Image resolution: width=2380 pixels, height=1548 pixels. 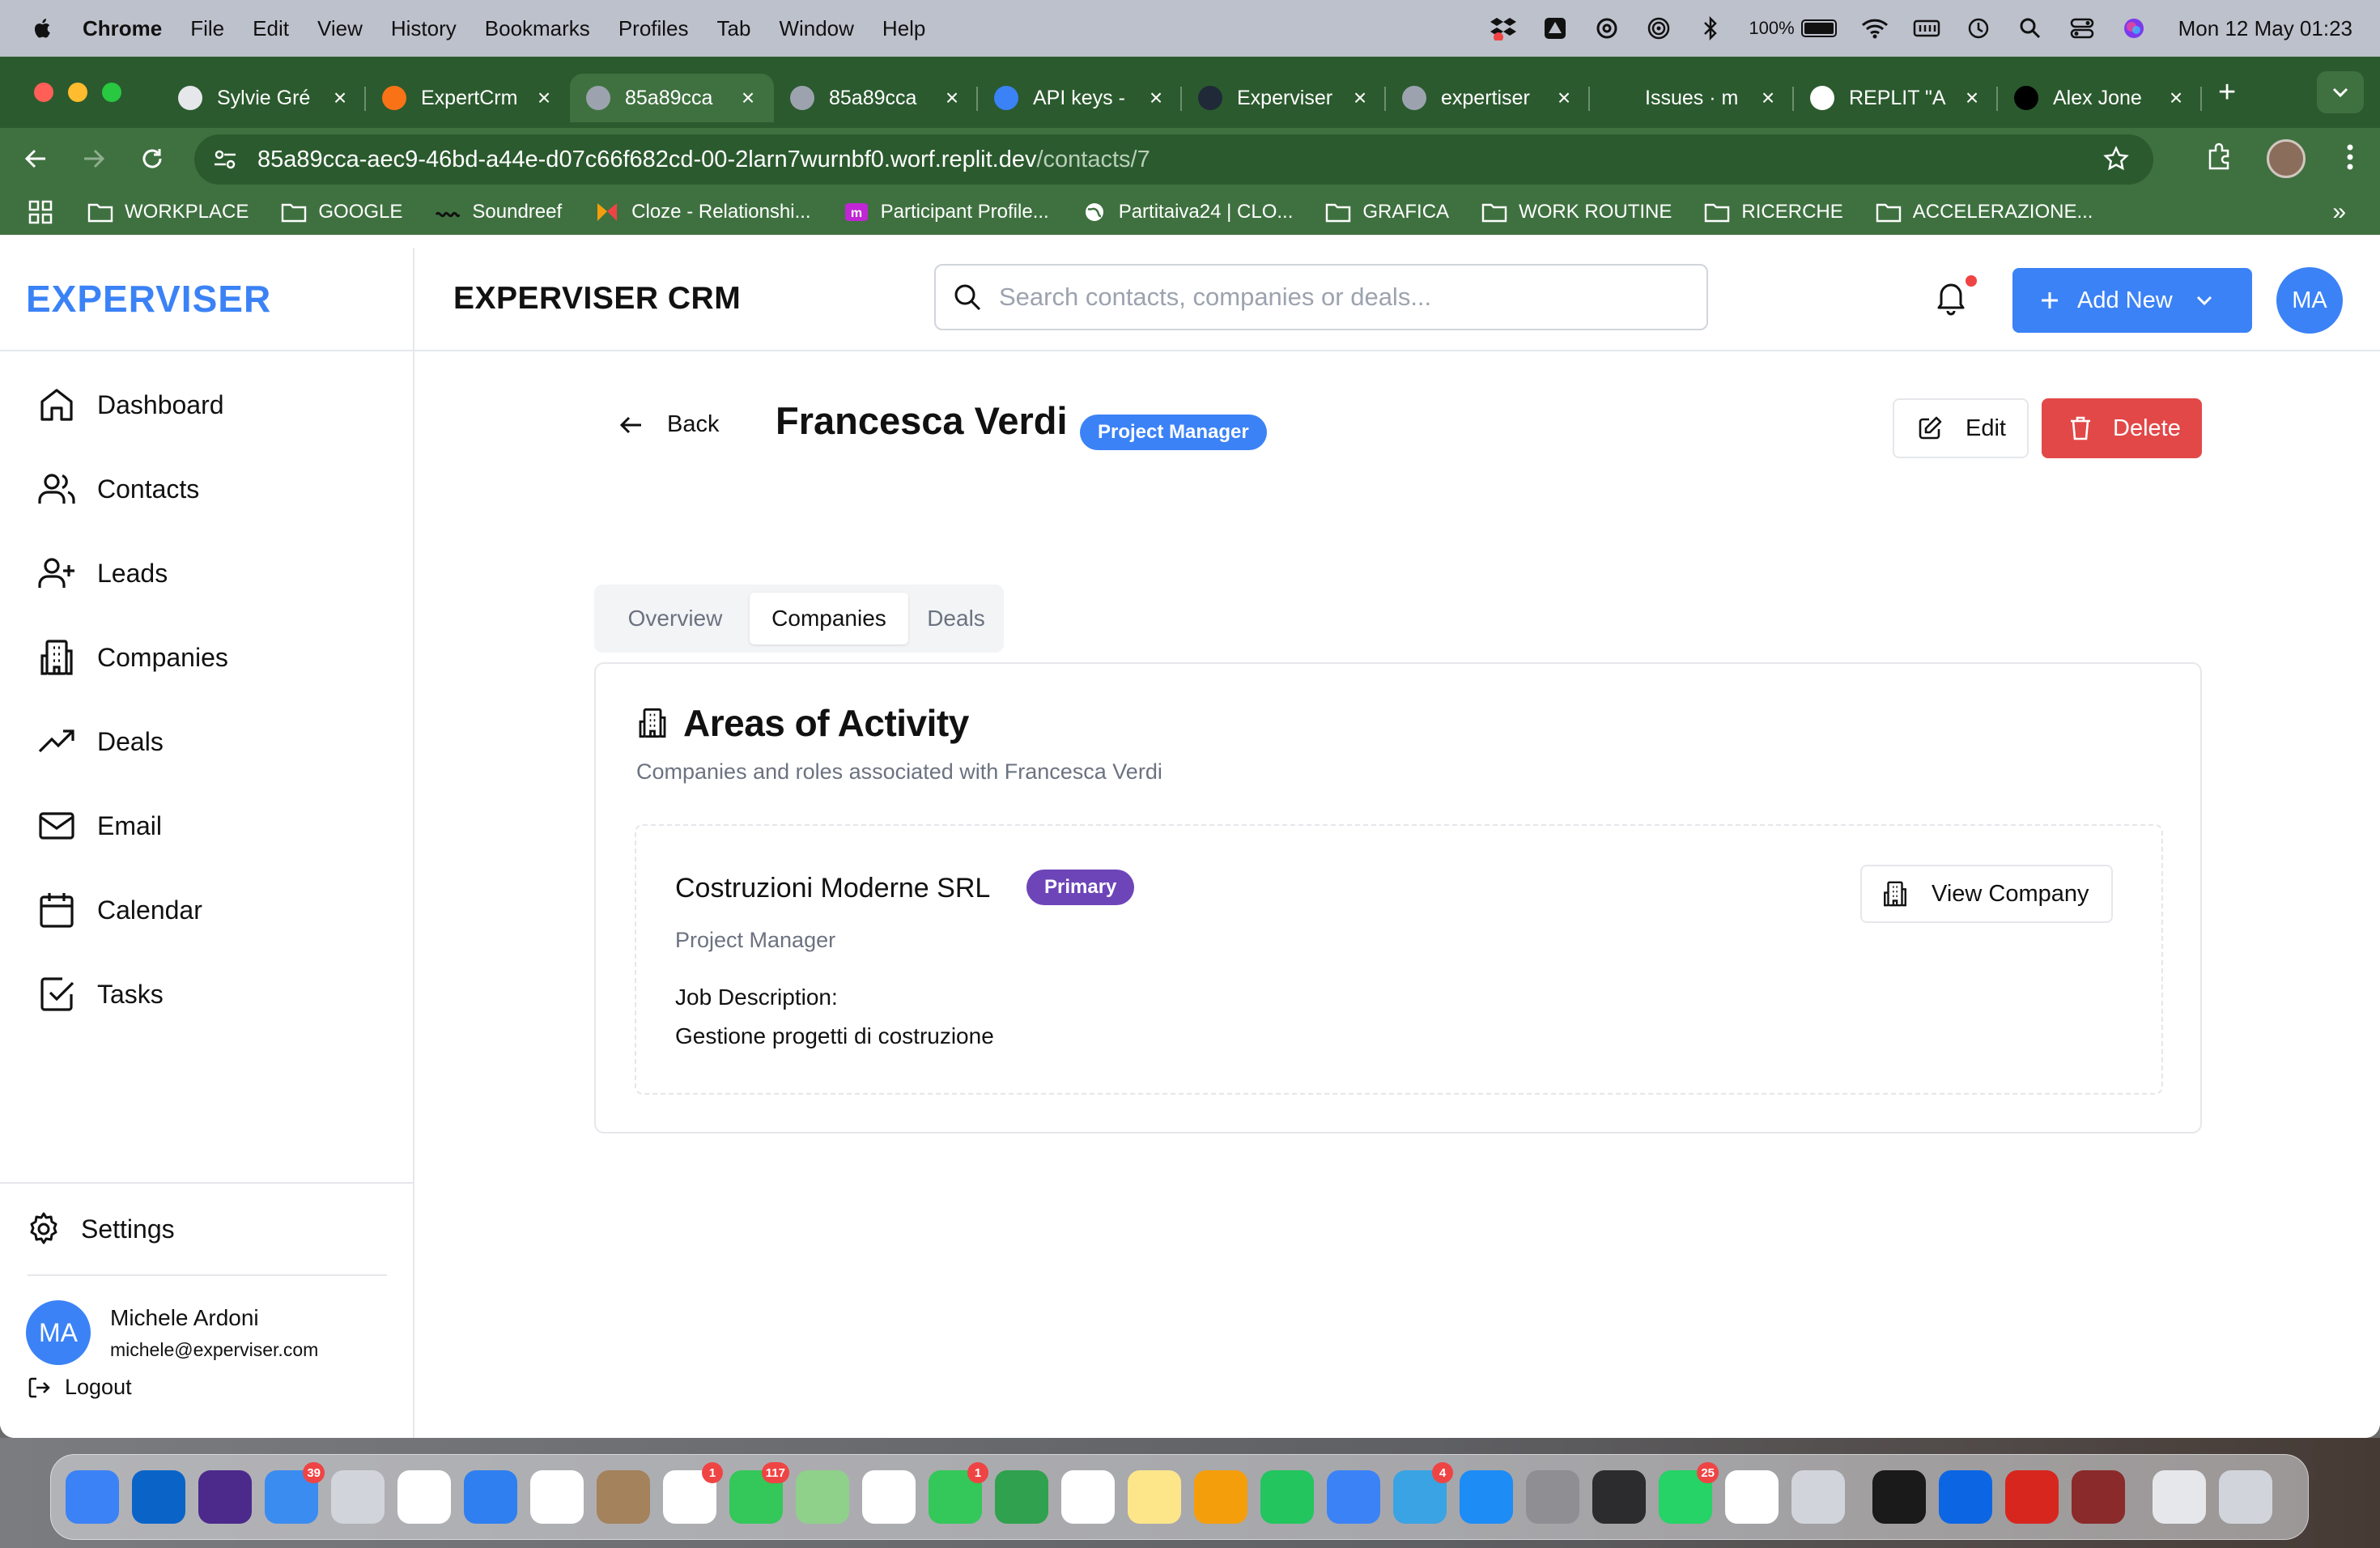 What do you see at coordinates (623, 1497) in the screenshot?
I see `dock-contacts-icon` at bounding box center [623, 1497].